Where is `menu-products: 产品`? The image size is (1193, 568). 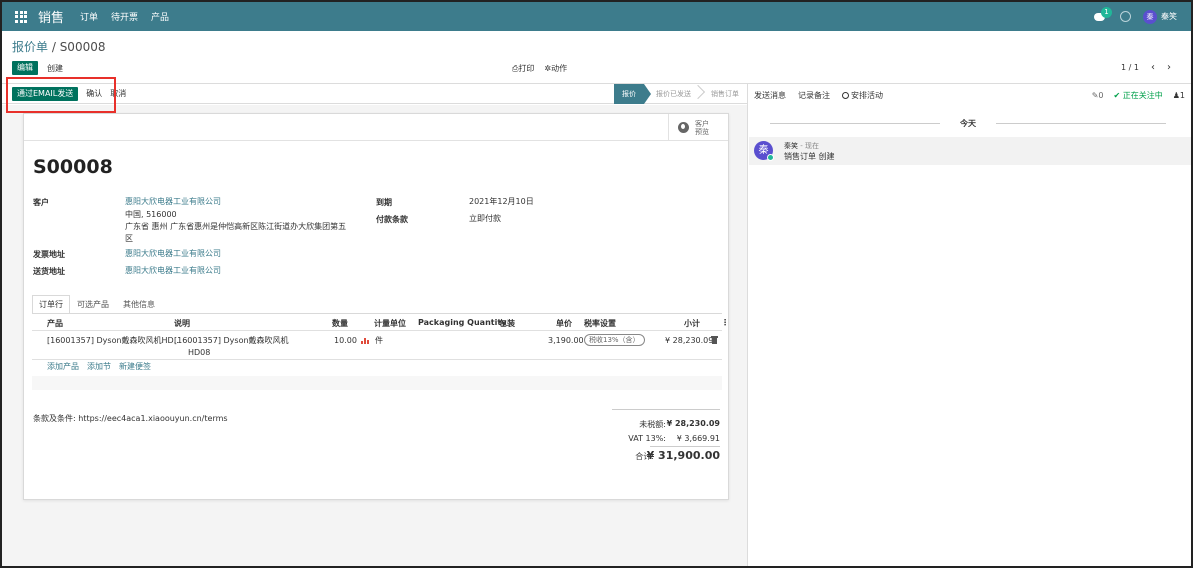
menu-products: 产品 is located at coordinates (160, 16).